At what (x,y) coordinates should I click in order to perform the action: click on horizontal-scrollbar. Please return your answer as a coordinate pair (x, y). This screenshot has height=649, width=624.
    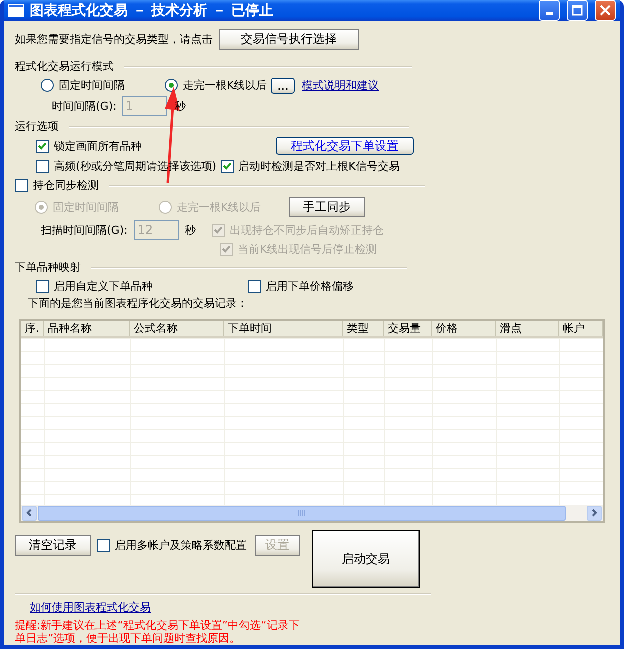
    Looking at the image, I should click on (312, 513).